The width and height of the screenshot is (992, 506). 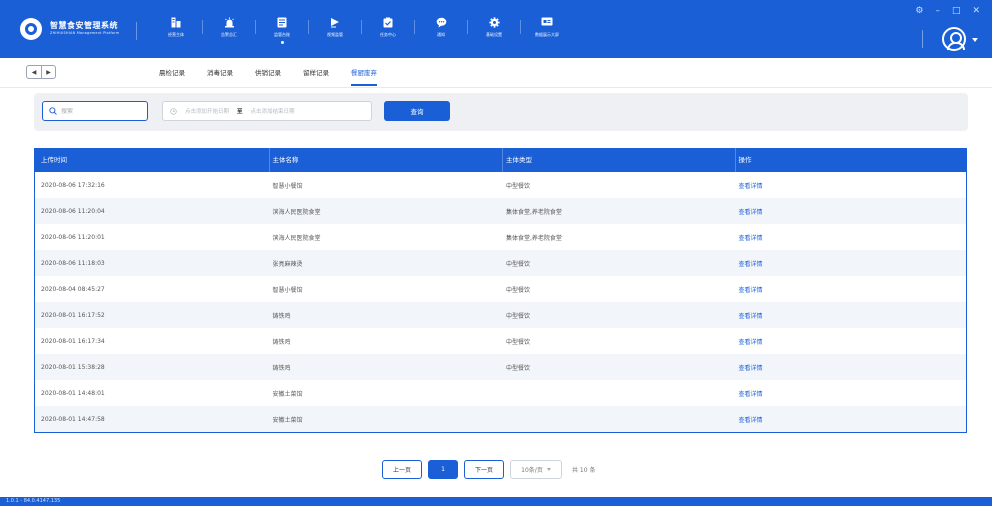 What do you see at coordinates (494, 34) in the screenshot?
I see `nav-item-label: 基础设置` at bounding box center [494, 34].